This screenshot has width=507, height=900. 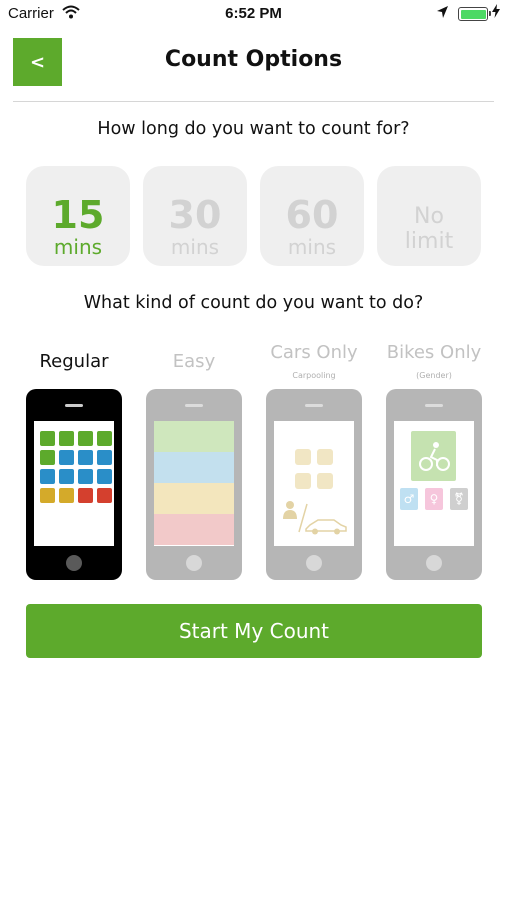 I want to click on male-symbol-icon: ♂, so click(x=409, y=499).